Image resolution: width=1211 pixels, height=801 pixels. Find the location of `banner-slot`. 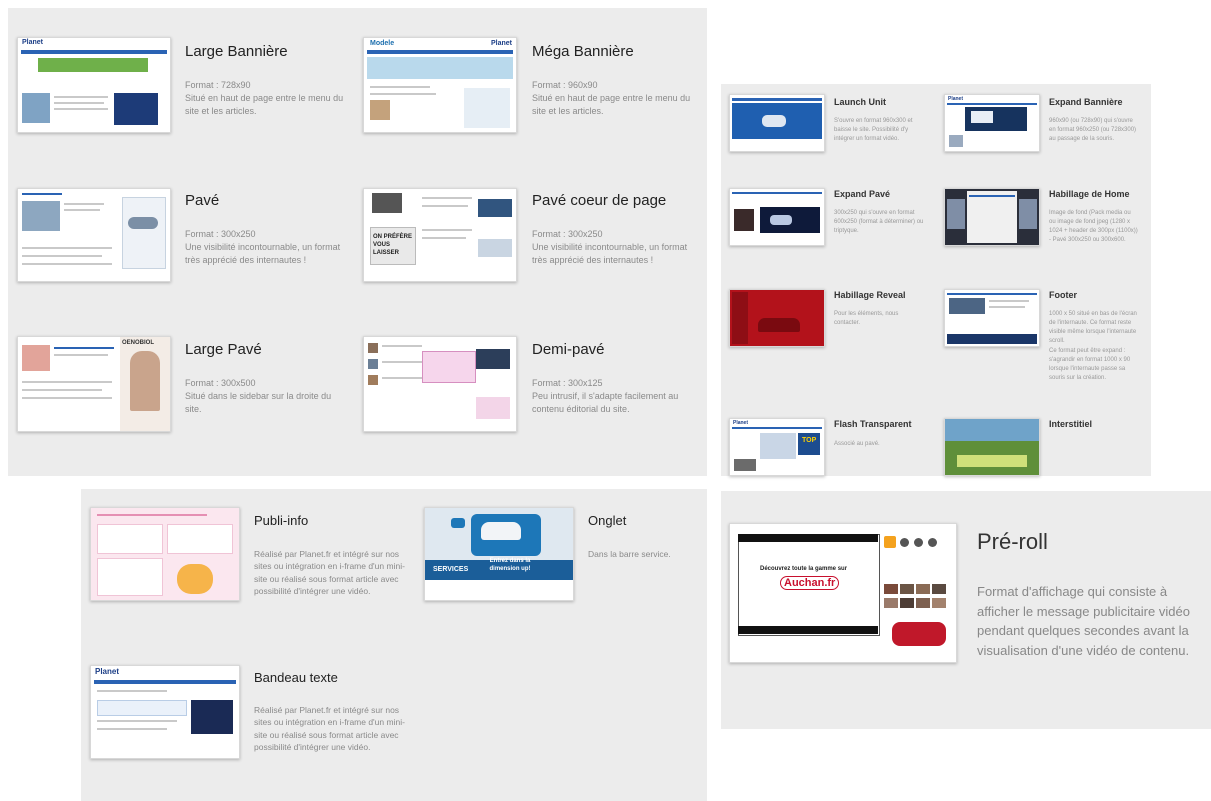

banner-slot is located at coordinates (93, 65).